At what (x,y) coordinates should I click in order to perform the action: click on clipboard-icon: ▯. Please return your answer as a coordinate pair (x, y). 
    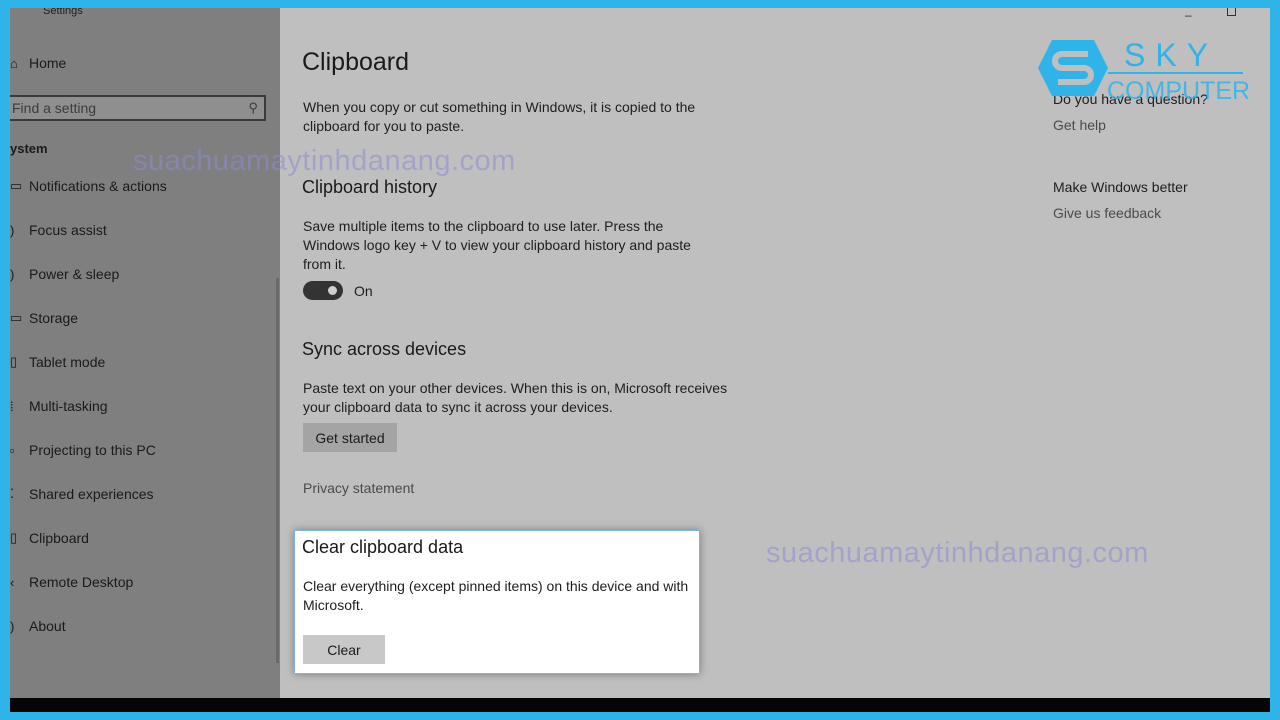
    Looking at the image, I should click on (14, 537).